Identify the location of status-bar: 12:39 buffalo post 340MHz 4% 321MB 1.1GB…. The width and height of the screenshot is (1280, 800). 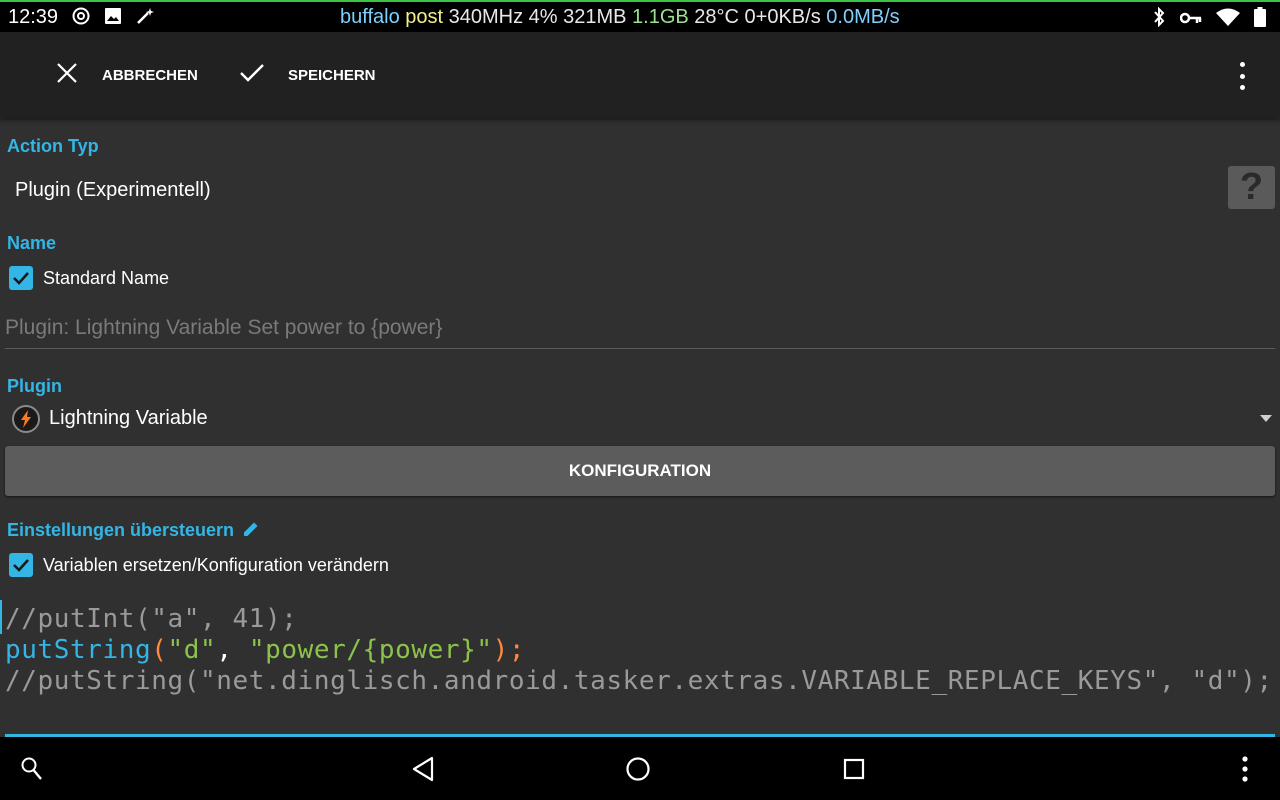
(640, 16).